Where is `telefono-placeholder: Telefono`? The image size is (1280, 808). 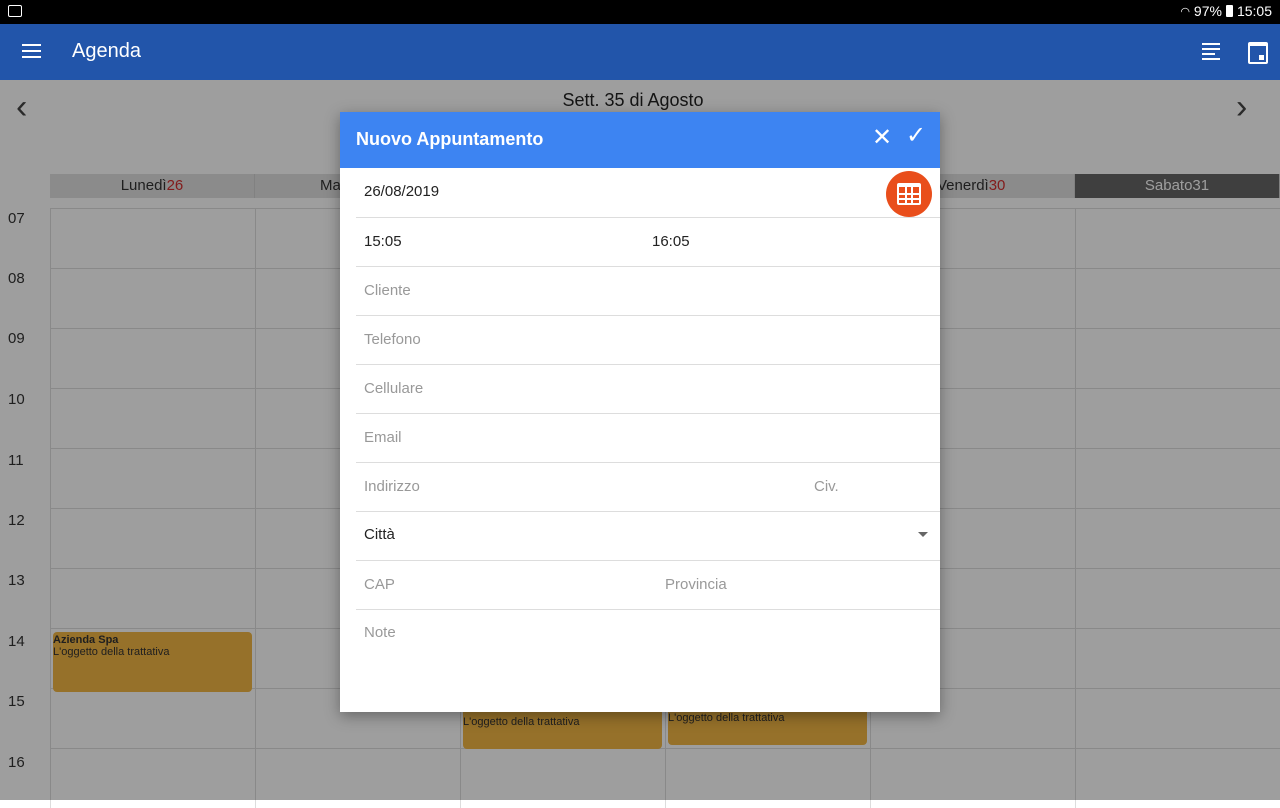 telefono-placeholder: Telefono is located at coordinates (392, 339).